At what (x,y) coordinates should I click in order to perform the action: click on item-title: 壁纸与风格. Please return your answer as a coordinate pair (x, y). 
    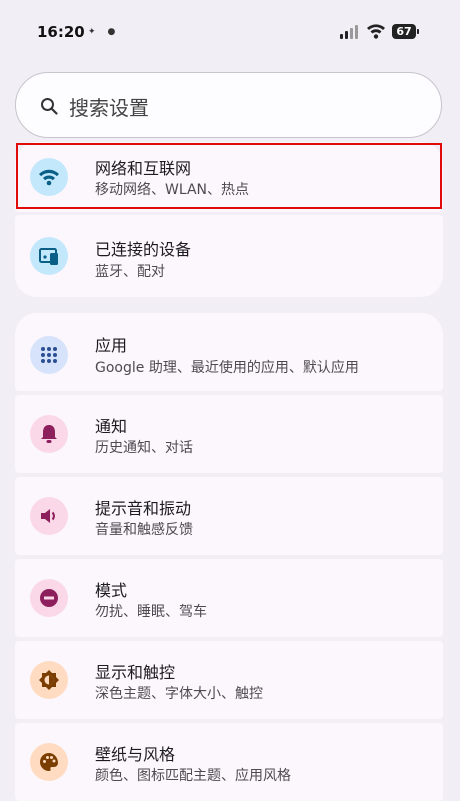
    Looking at the image, I should click on (135, 754).